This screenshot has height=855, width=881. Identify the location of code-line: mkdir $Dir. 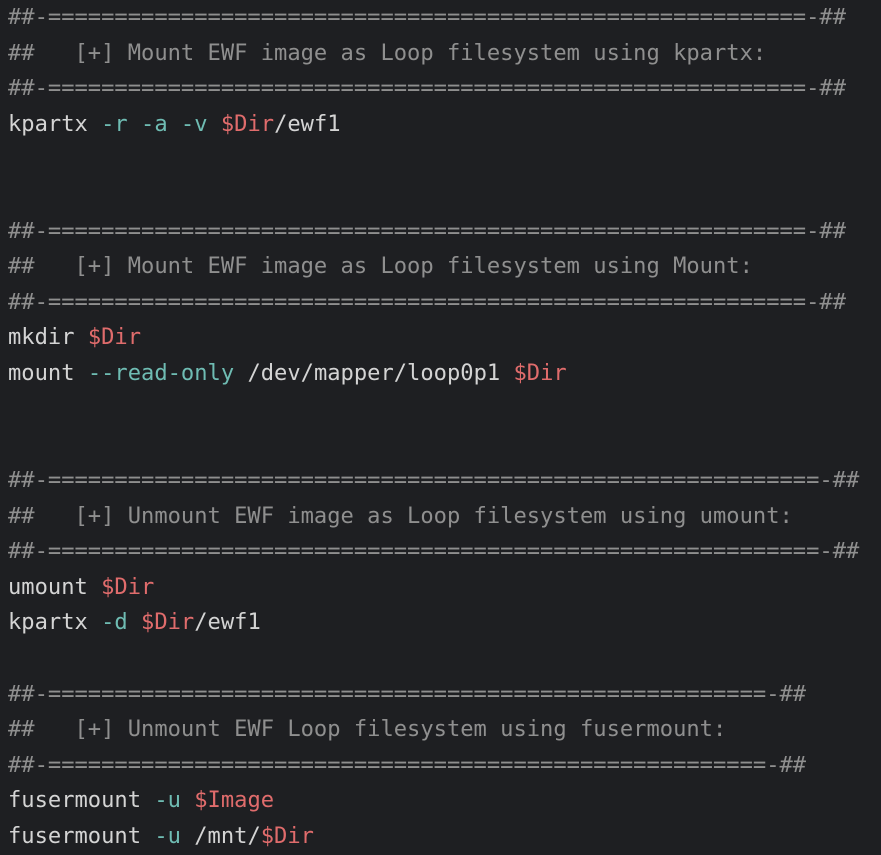
(444, 338).